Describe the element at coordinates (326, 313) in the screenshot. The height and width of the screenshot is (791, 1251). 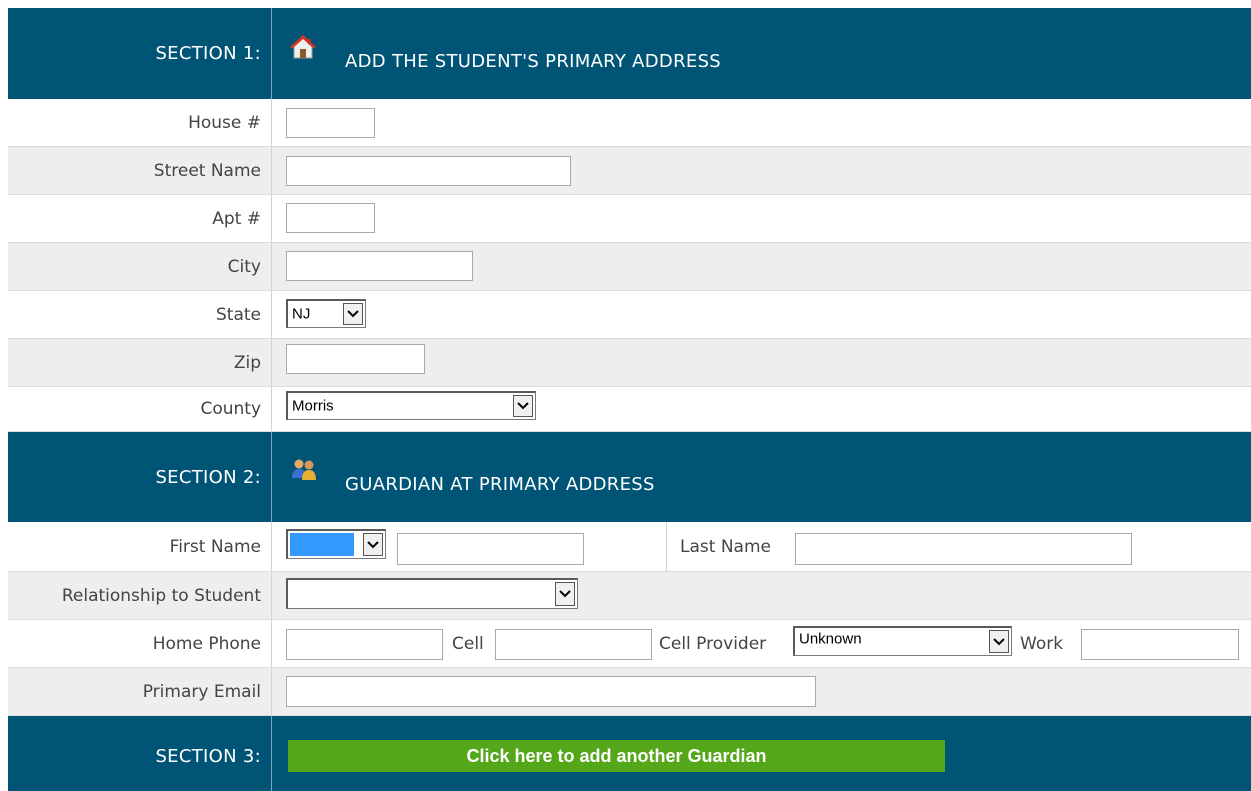
I see `state-select: NJ` at that location.